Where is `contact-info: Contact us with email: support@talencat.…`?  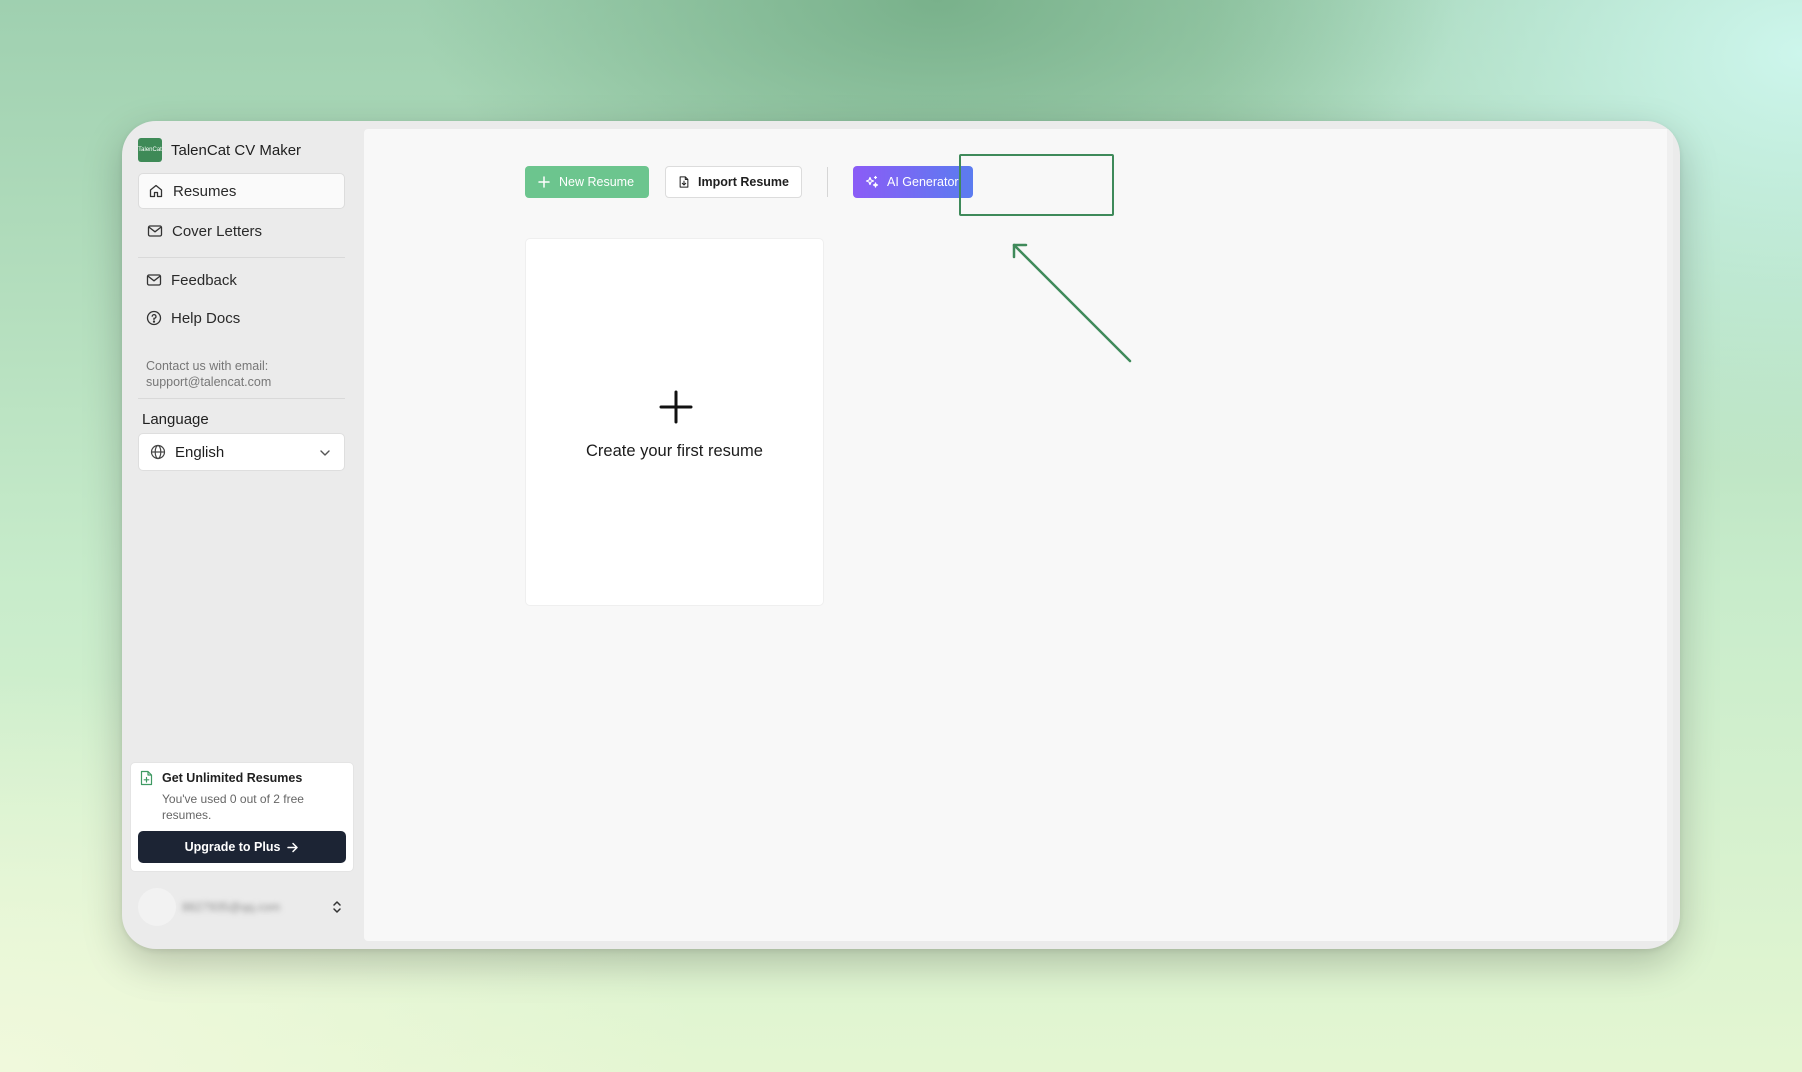
contact-info: Contact us with email: support@talencat.… is located at coordinates (208, 374).